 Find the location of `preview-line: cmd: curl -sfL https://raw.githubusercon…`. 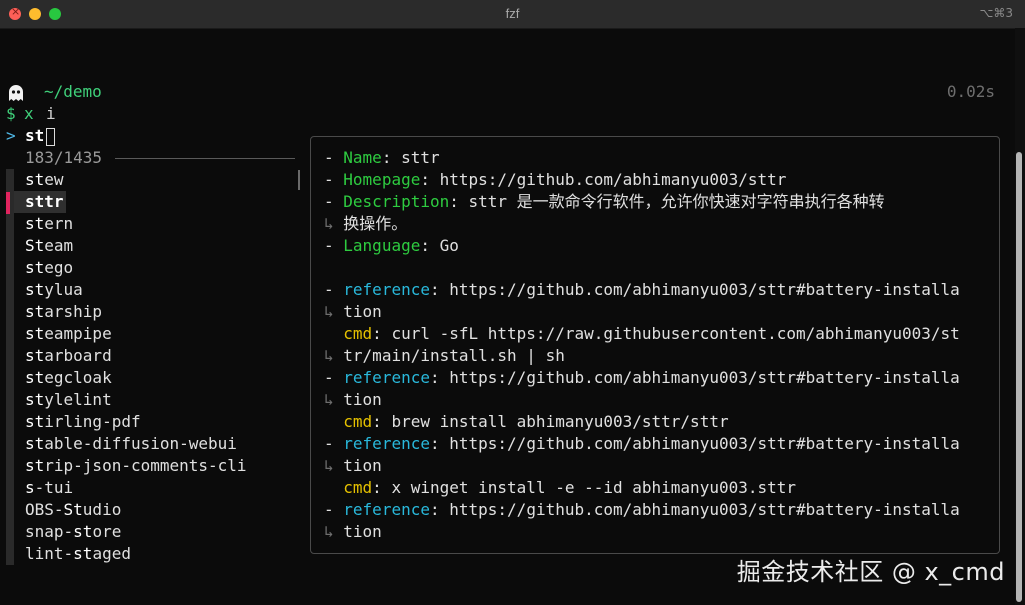

preview-line: cmd: curl -sfL https://raw.githubusercon… is located at coordinates (651, 333).